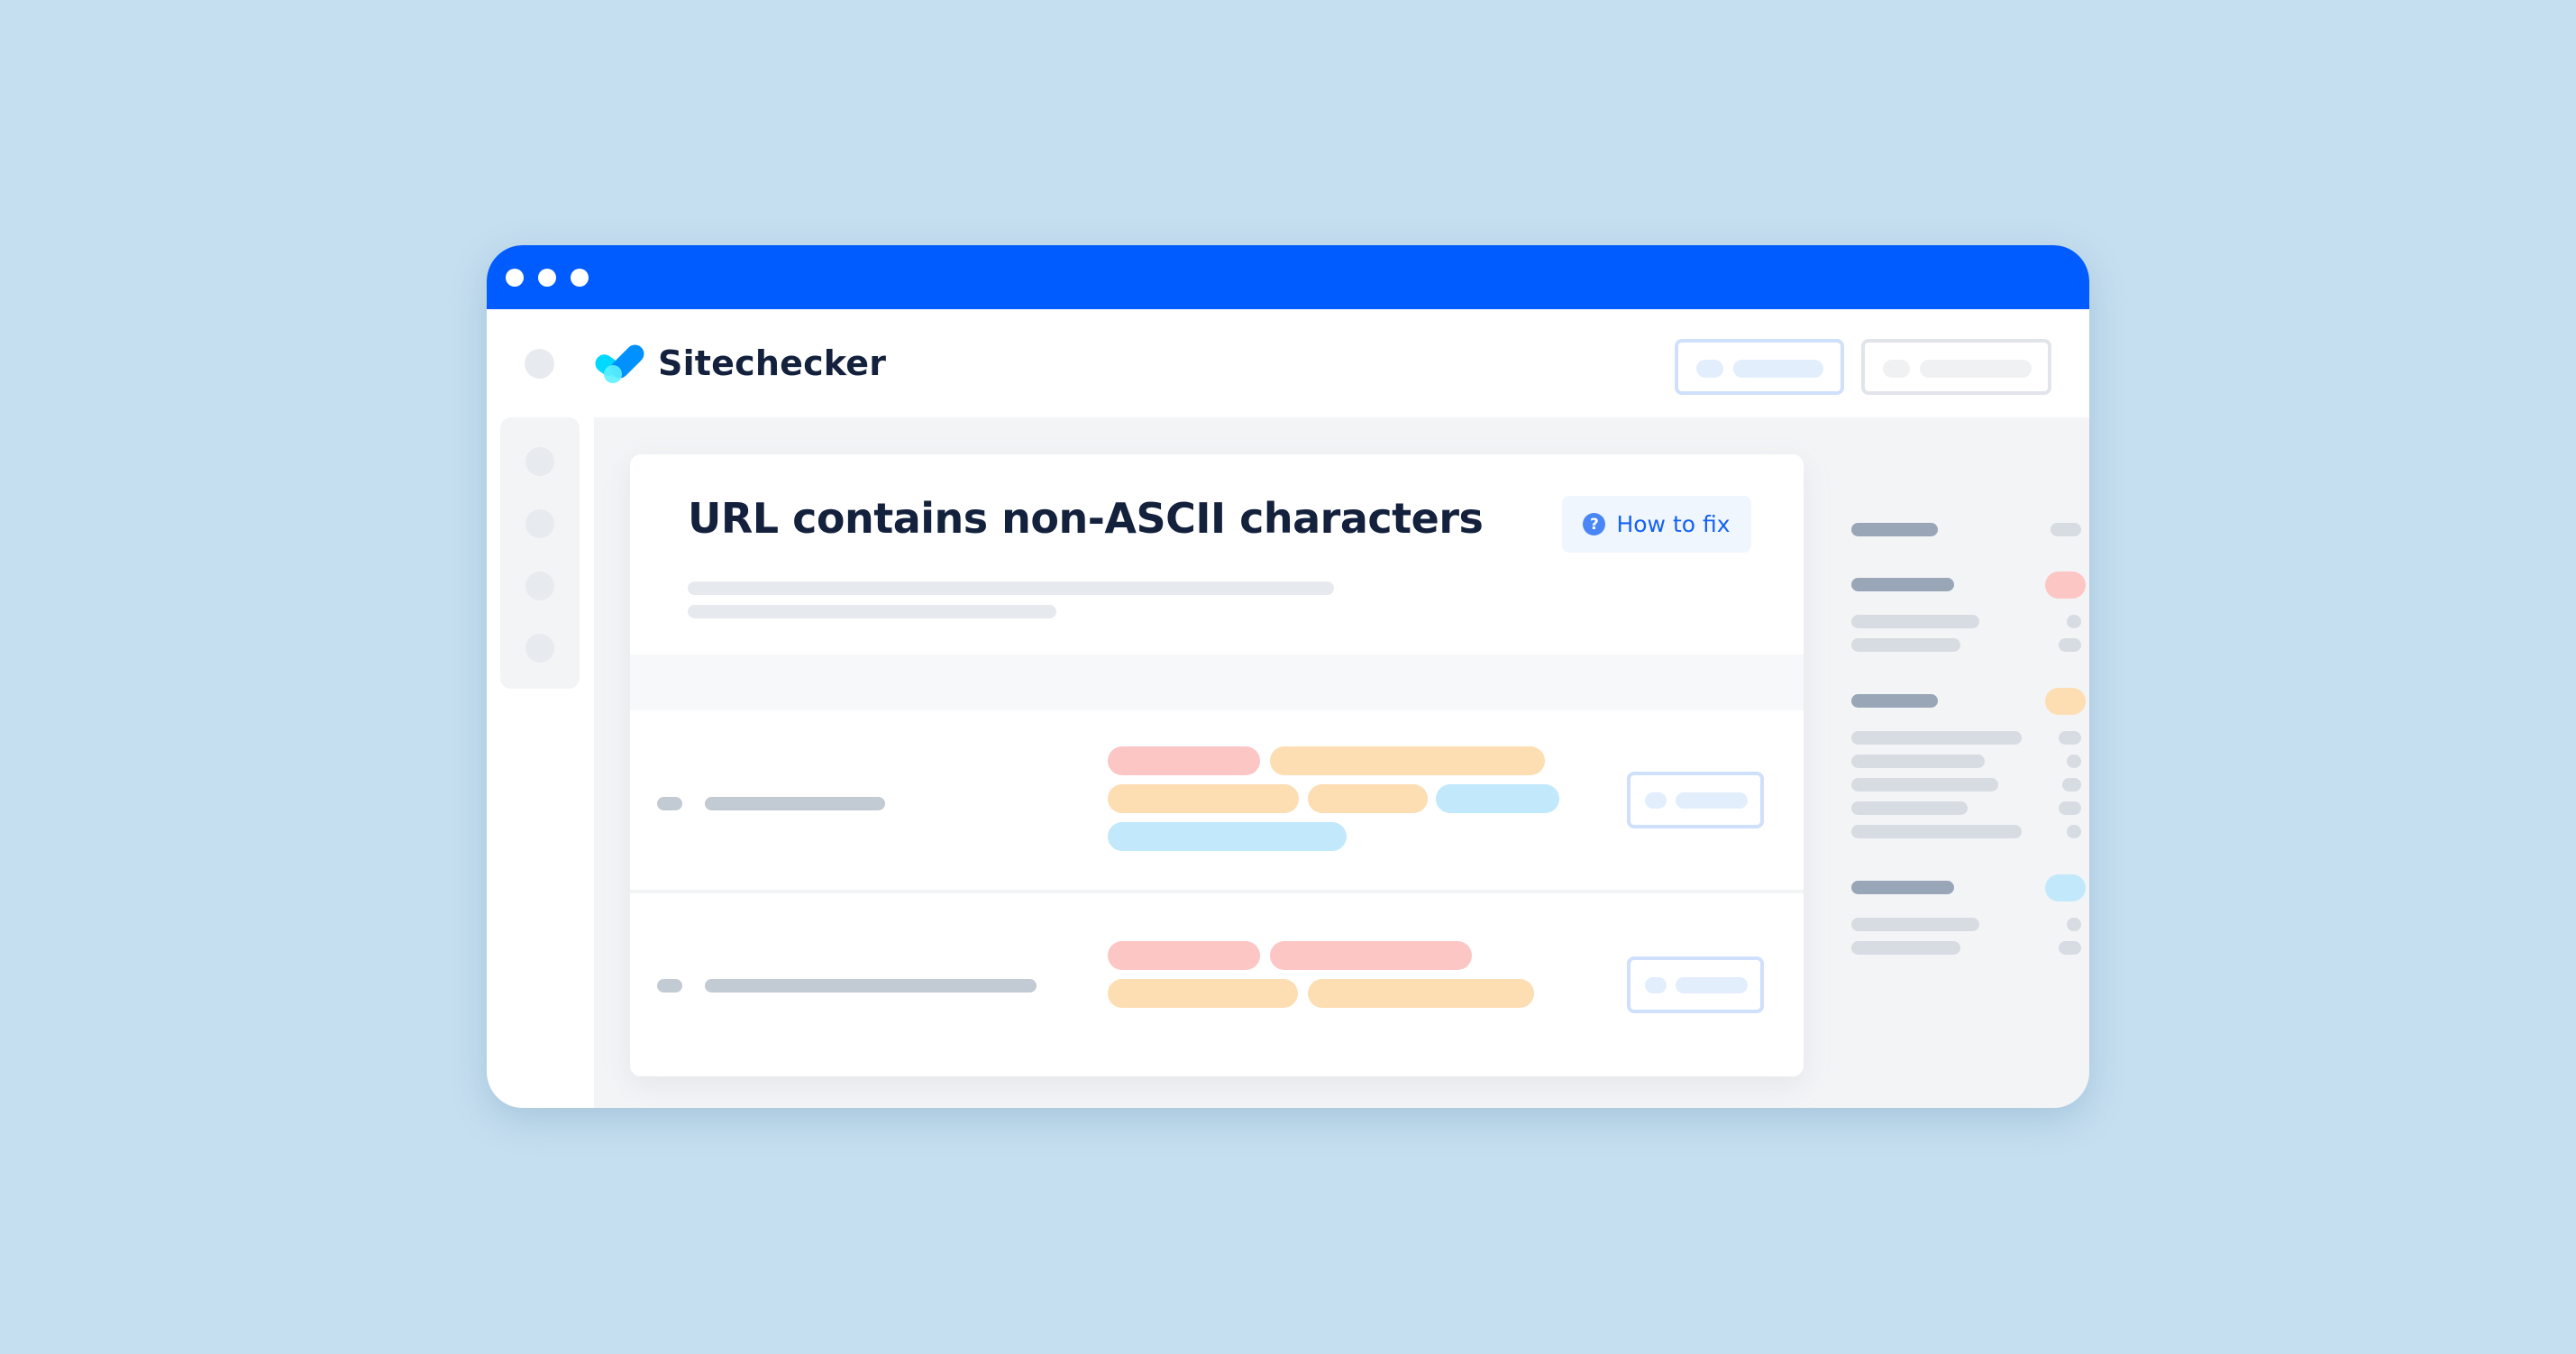 The width and height of the screenshot is (2576, 1354). I want to click on question-circle-icon: ?, so click(1594, 524).